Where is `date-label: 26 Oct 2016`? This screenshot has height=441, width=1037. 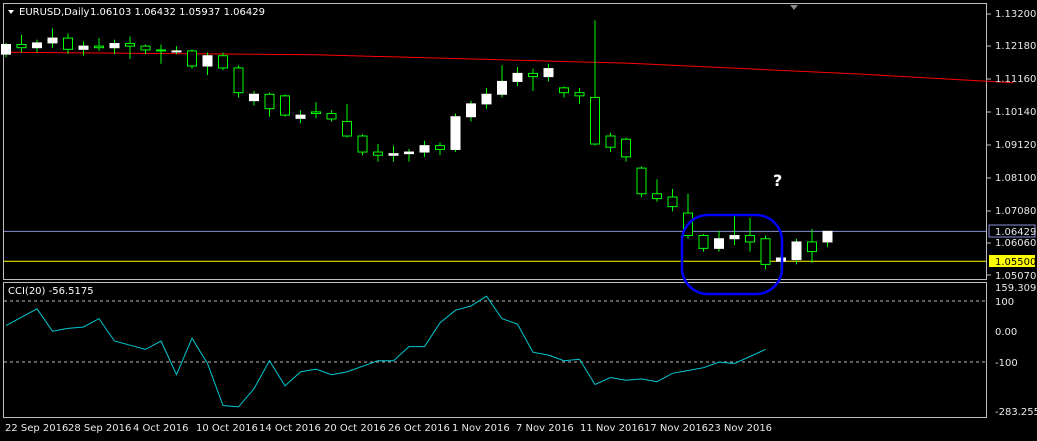
date-label: 26 Oct 2016 is located at coordinates (419, 428).